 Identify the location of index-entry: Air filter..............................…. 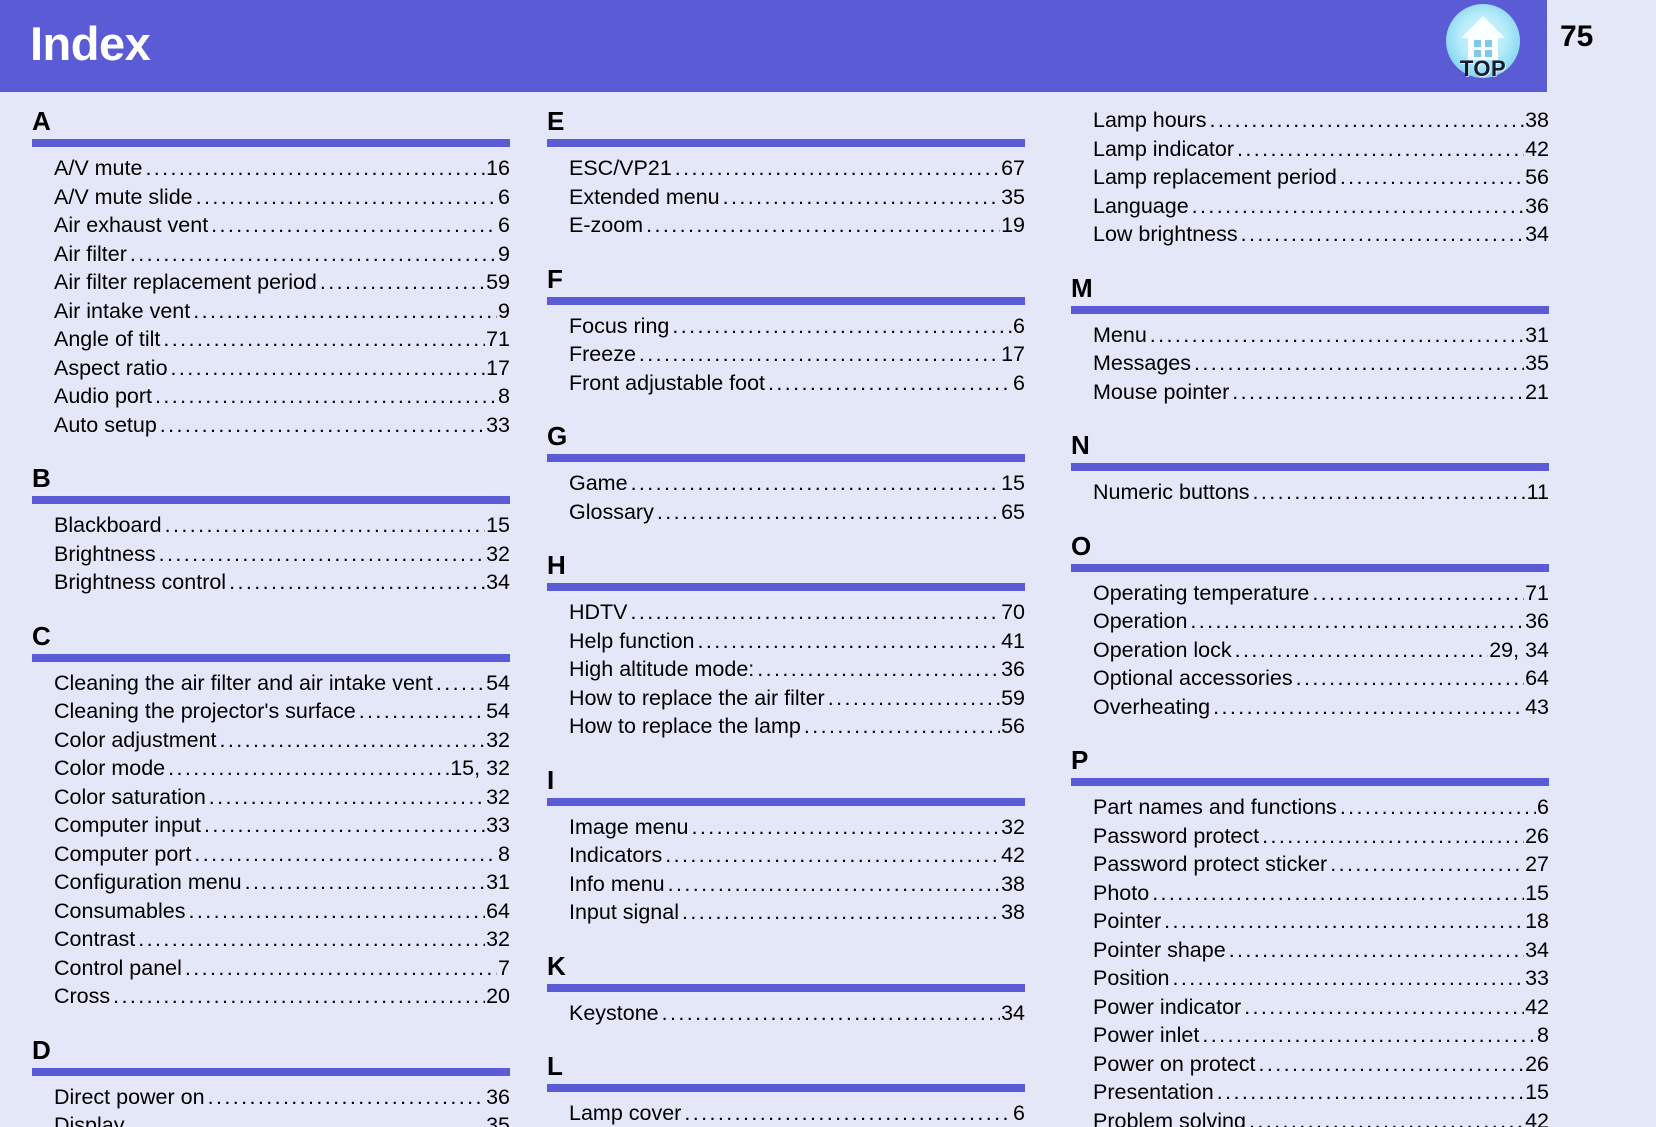
(271, 254).